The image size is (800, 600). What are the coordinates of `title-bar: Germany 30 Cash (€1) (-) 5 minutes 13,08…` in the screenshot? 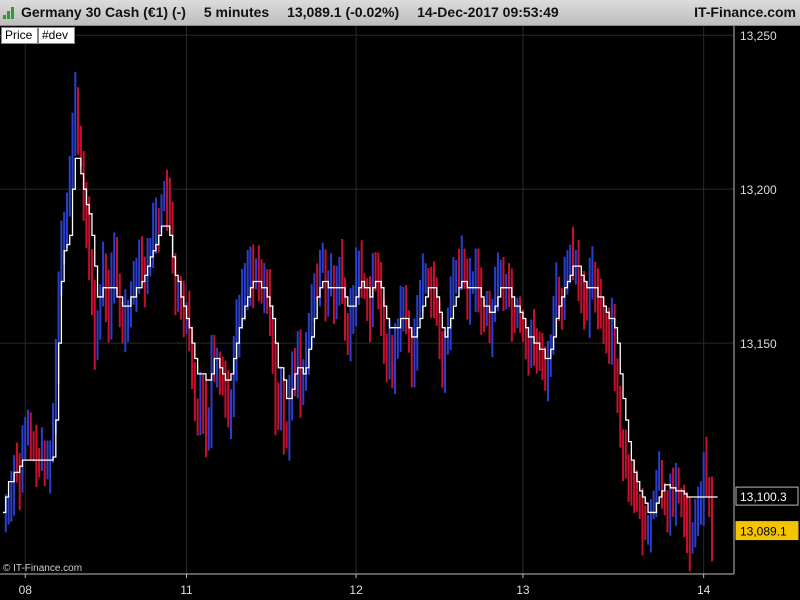 It's located at (400, 13).